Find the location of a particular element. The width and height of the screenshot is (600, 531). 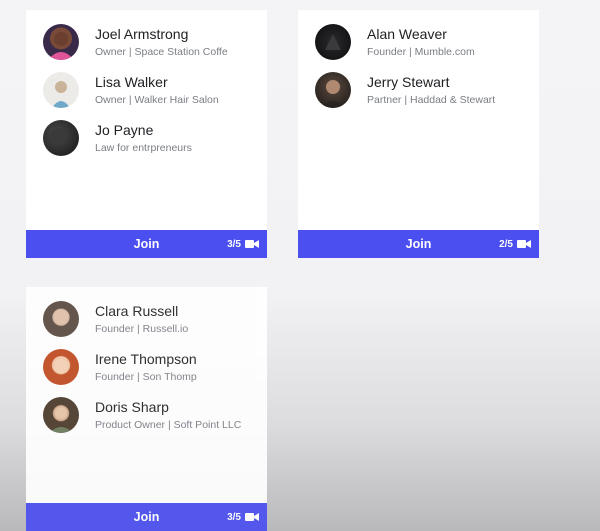

member-name: Joel Armstrong is located at coordinates (142, 33).